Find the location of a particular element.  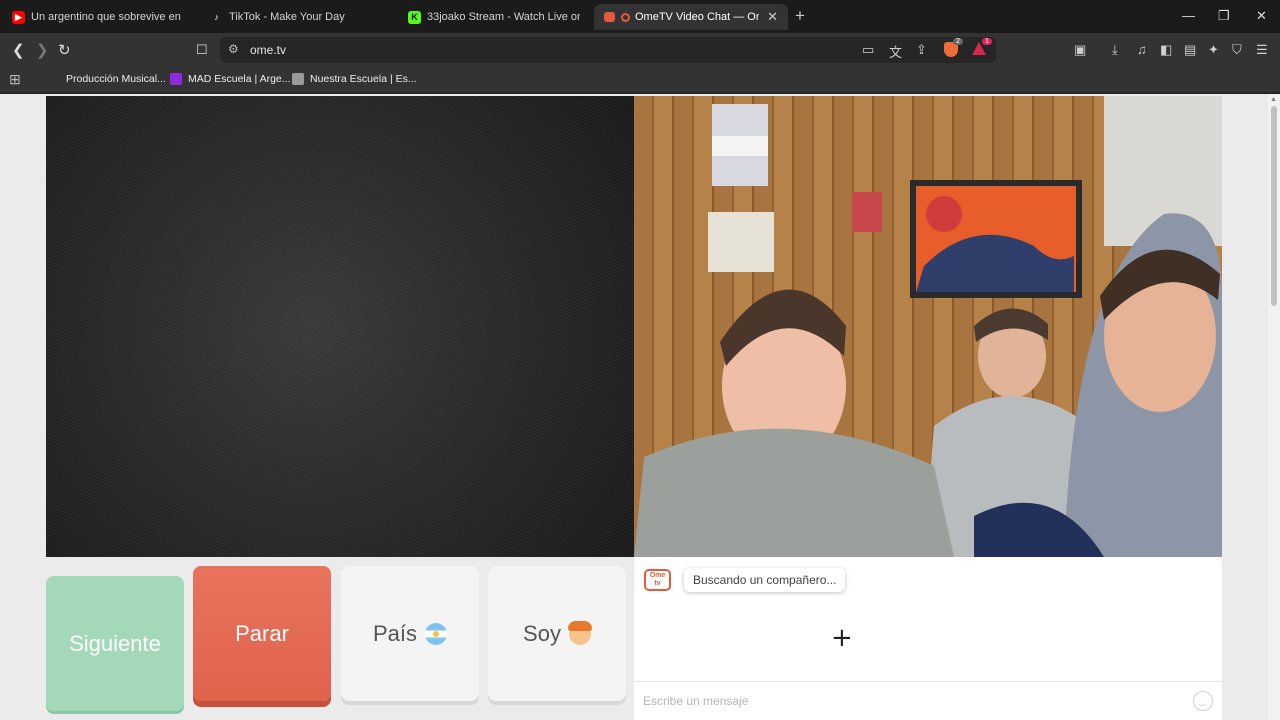

ometv-logo-icon: Ome tv is located at coordinates (657, 580).